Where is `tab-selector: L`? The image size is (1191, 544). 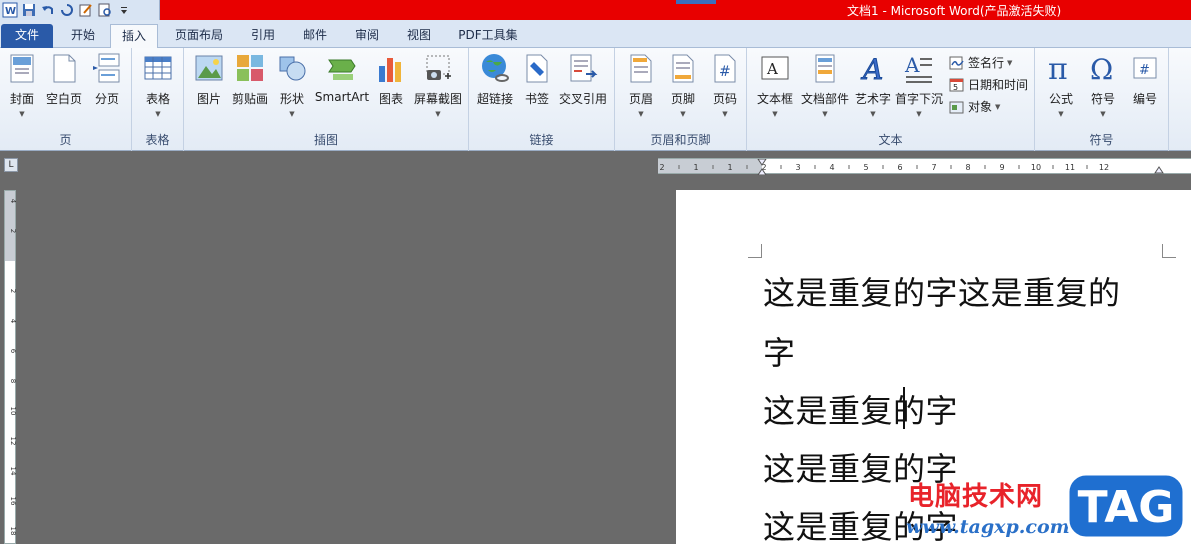
tab-selector: L is located at coordinates (11, 165).